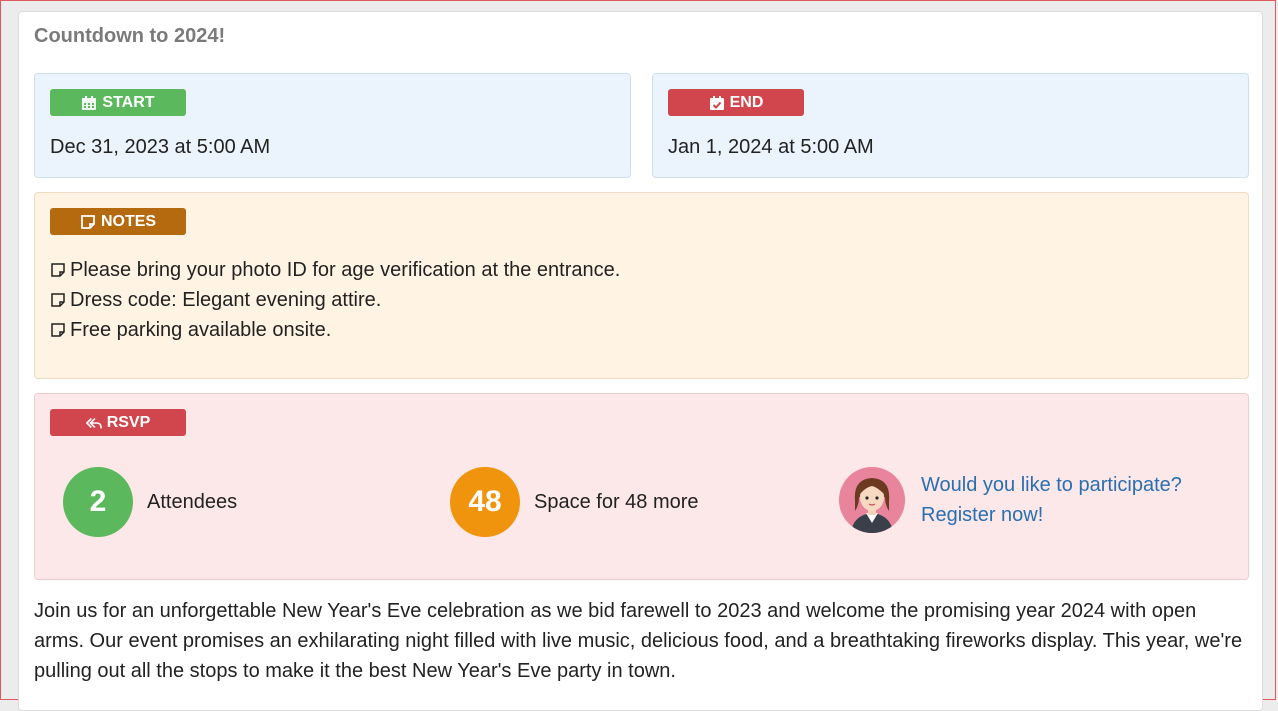 The image size is (1278, 711). Describe the element at coordinates (335, 330) in the screenshot. I see `list-item: Free parking available onsite.` at that location.